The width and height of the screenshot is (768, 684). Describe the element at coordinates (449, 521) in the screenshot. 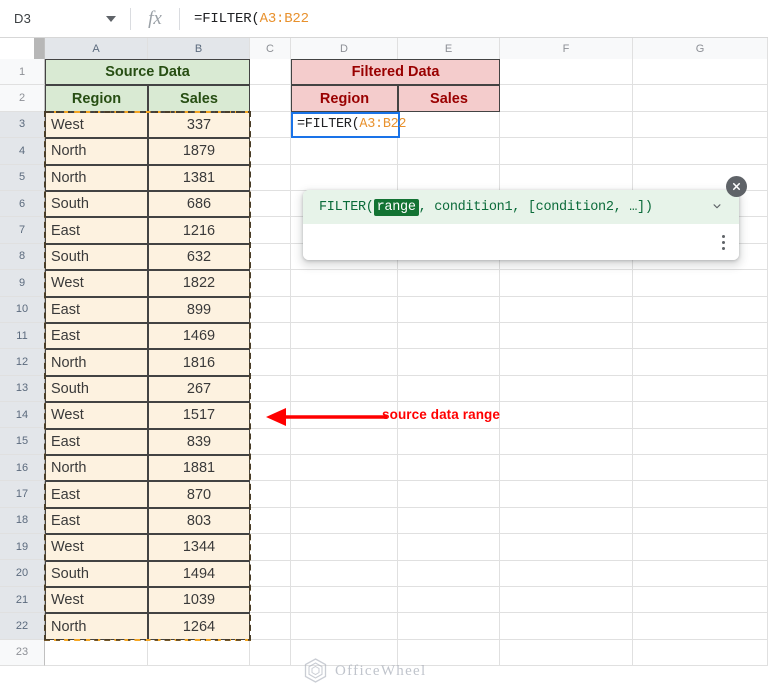

I see `cell-E18` at that location.